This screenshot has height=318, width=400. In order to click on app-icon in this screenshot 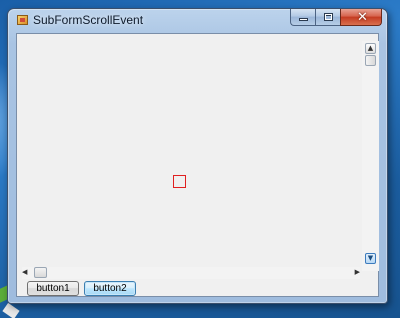, I will do `click(22, 20)`.